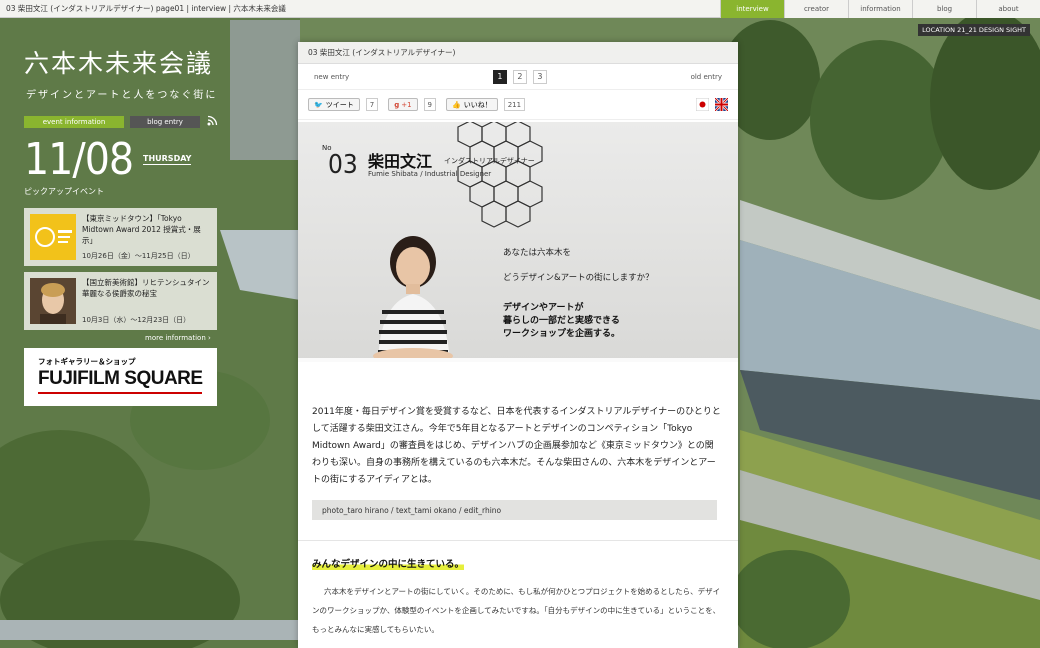 This screenshot has width=1040, height=648. Describe the element at coordinates (706, 77) in the screenshot. I see `old-entry-link: old entry` at that location.